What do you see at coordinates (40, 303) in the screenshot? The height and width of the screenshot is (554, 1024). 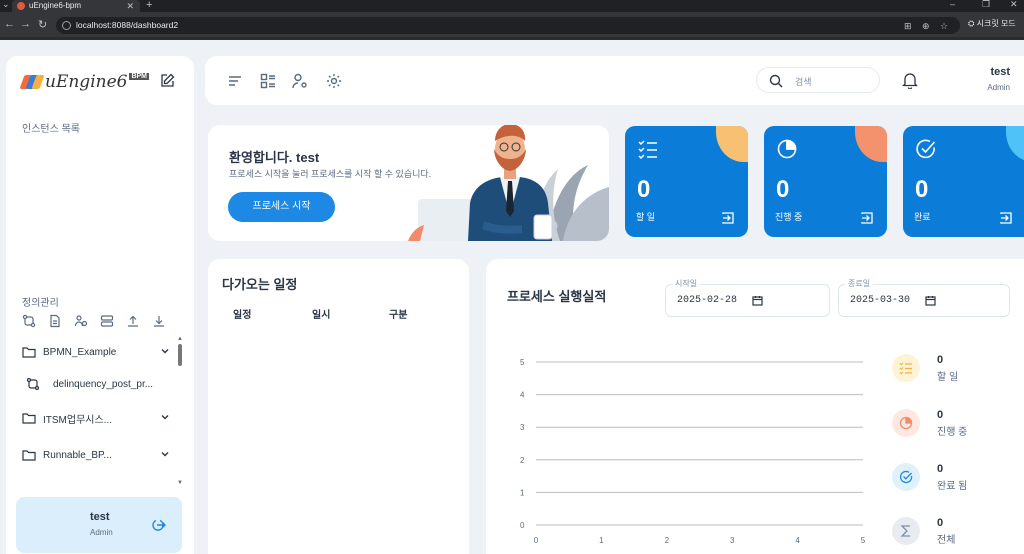 I see `definition-label: 정의관리` at bounding box center [40, 303].